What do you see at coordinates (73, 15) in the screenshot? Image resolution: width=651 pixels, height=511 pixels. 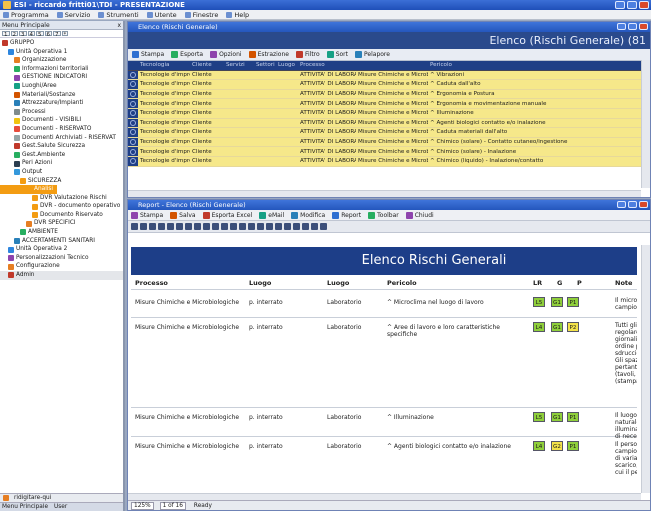 I see `menu-item-servizio: Servizio` at bounding box center [73, 15].